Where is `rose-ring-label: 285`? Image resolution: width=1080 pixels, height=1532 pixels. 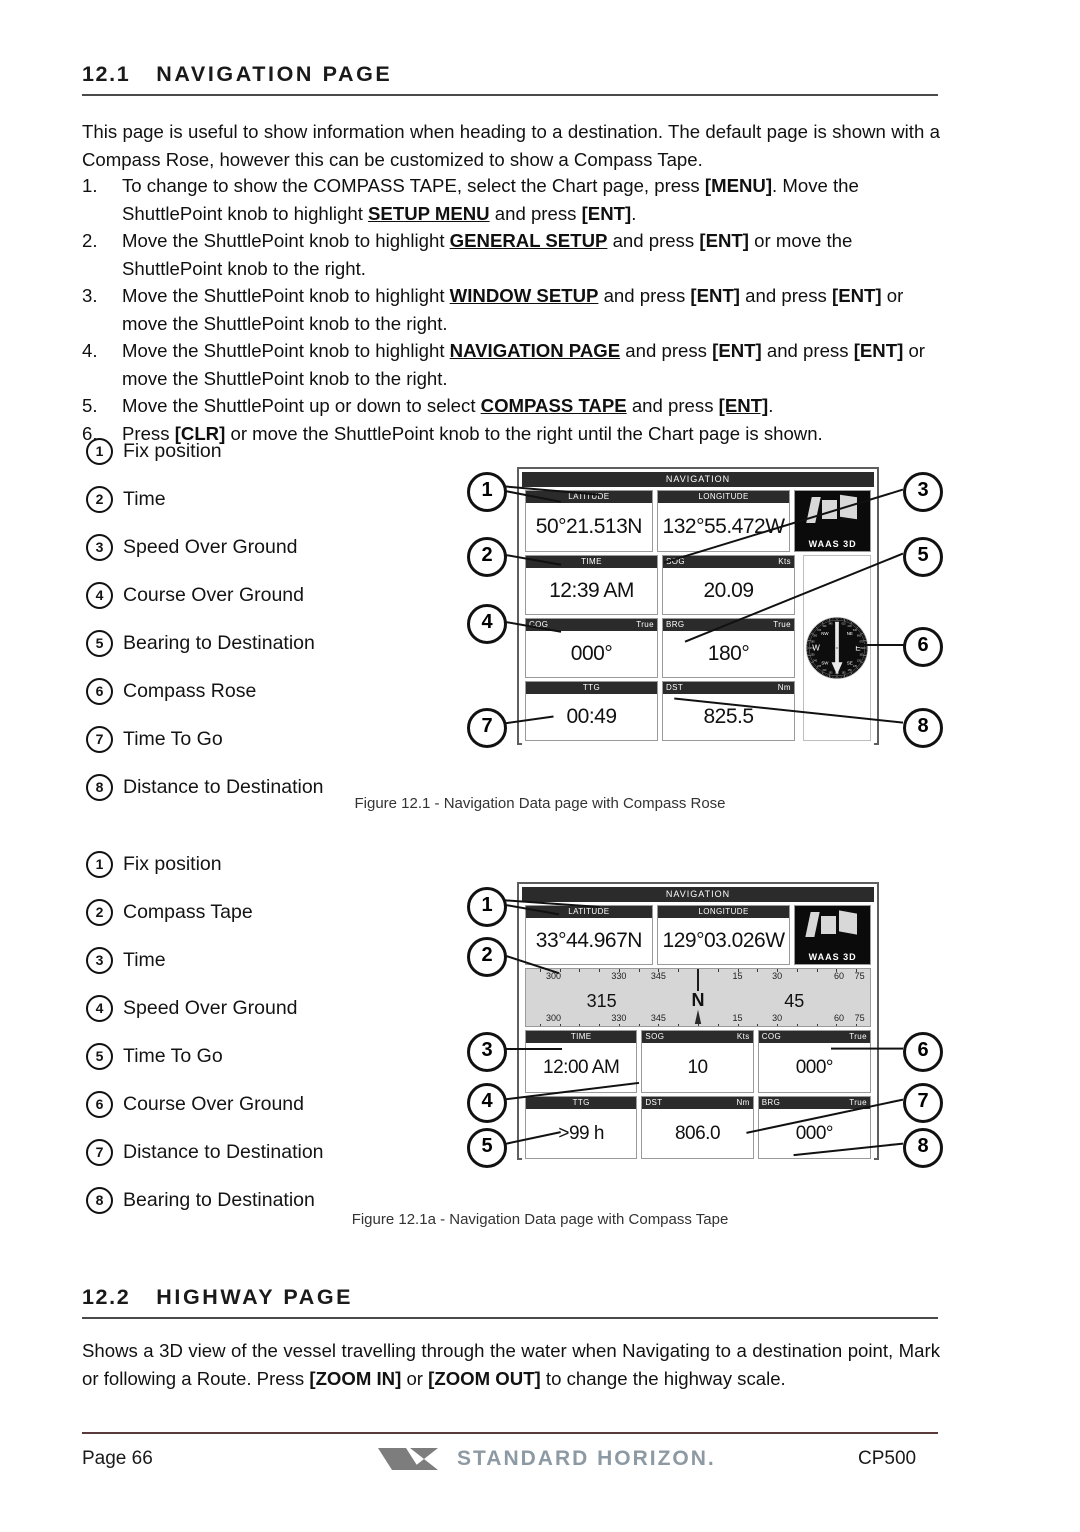
rose-ring-label: 285 is located at coordinates (813, 641).